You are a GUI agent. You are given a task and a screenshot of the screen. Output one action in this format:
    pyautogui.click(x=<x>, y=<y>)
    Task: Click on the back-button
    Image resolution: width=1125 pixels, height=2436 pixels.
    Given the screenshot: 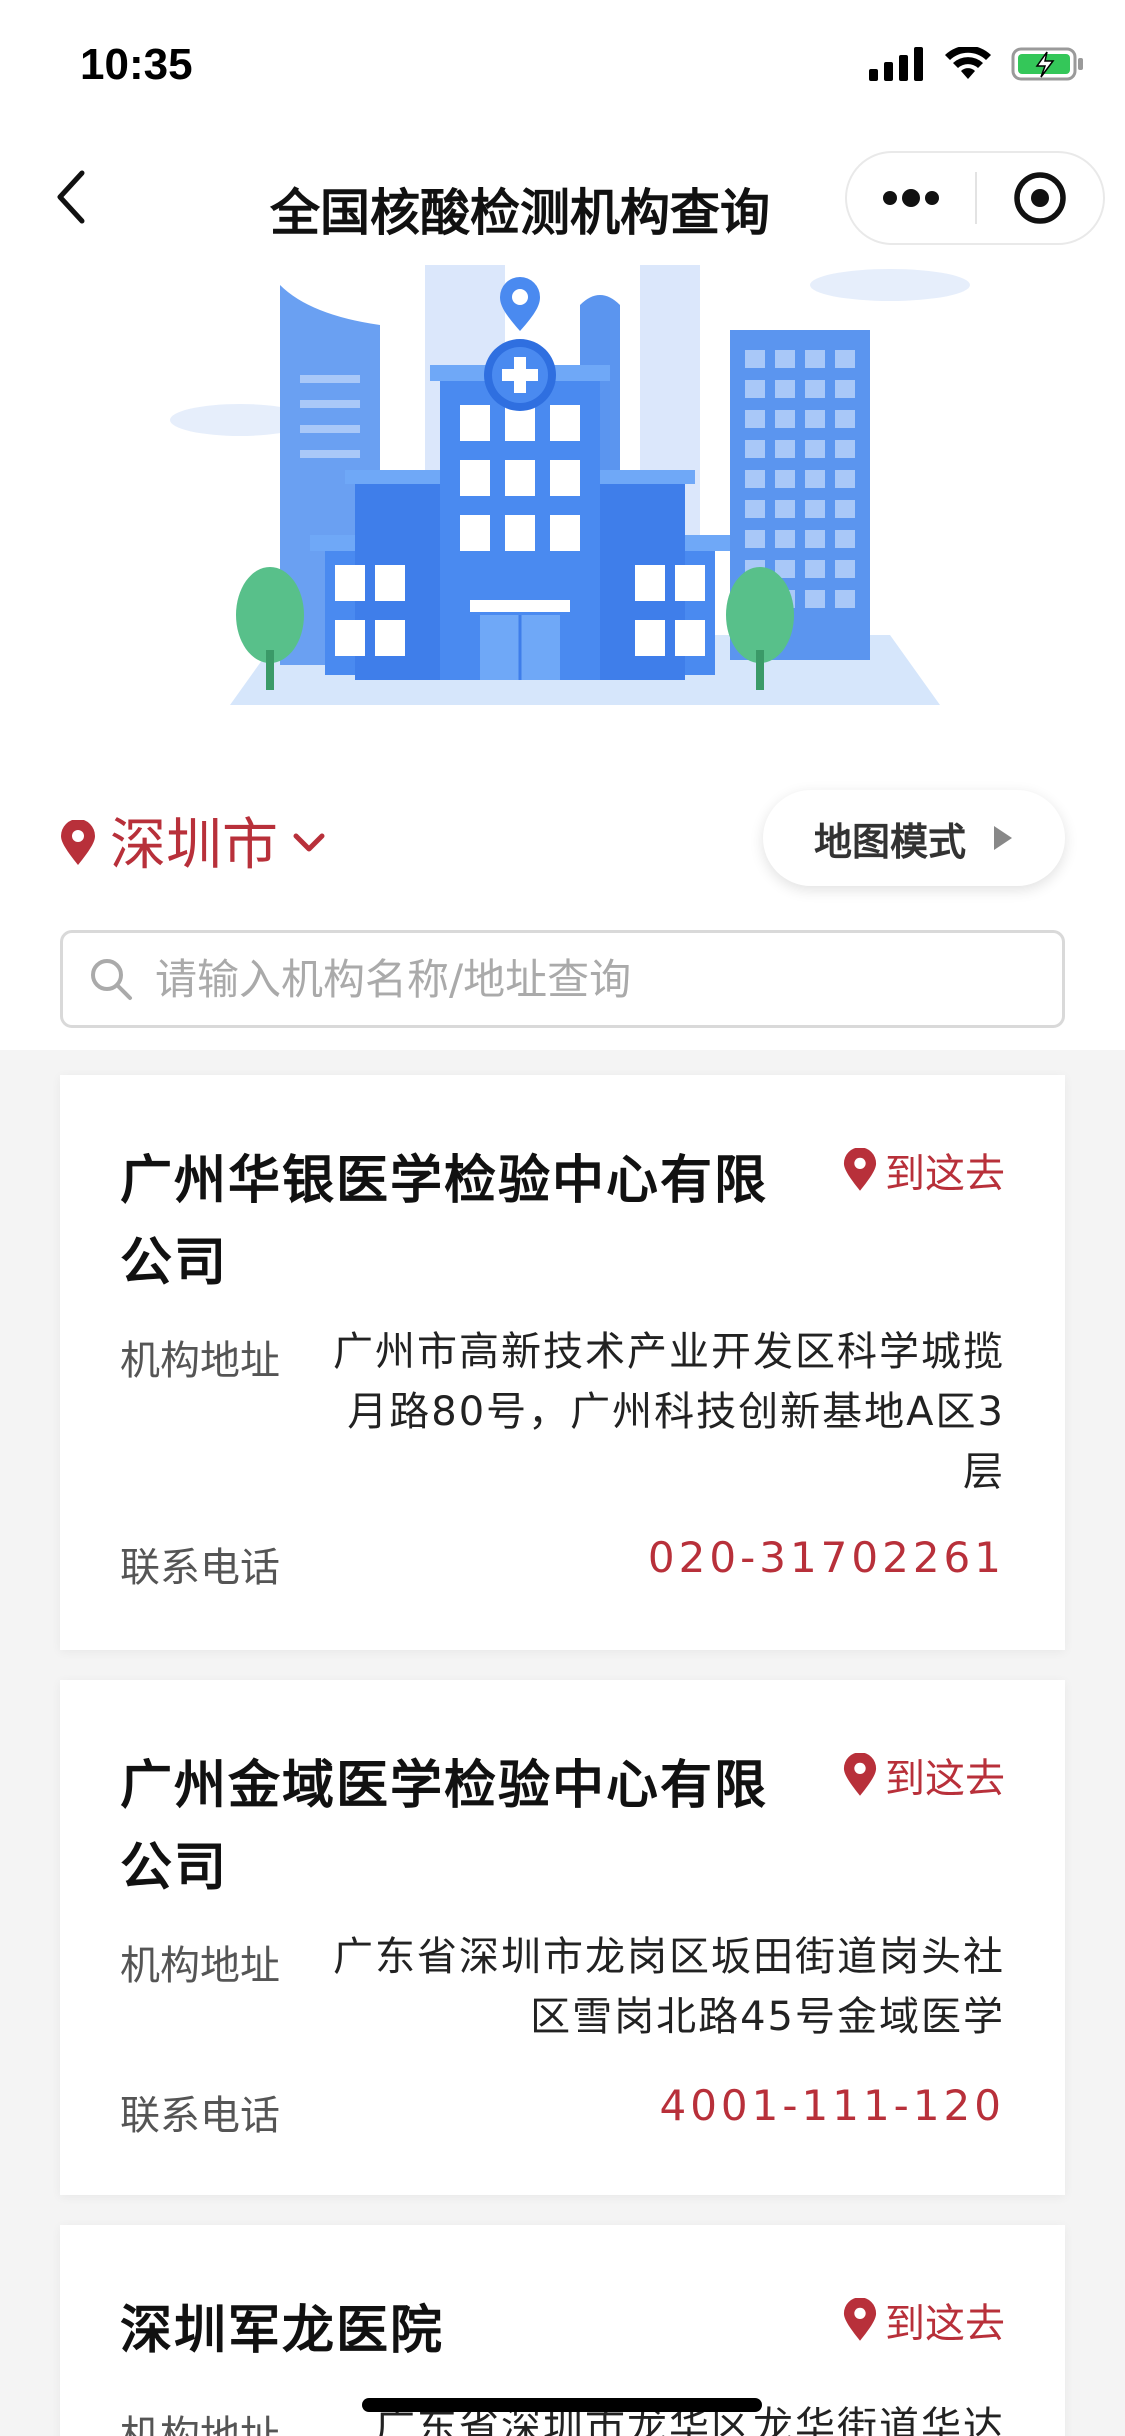 What is the action you would take?
    pyautogui.click(x=72, y=197)
    